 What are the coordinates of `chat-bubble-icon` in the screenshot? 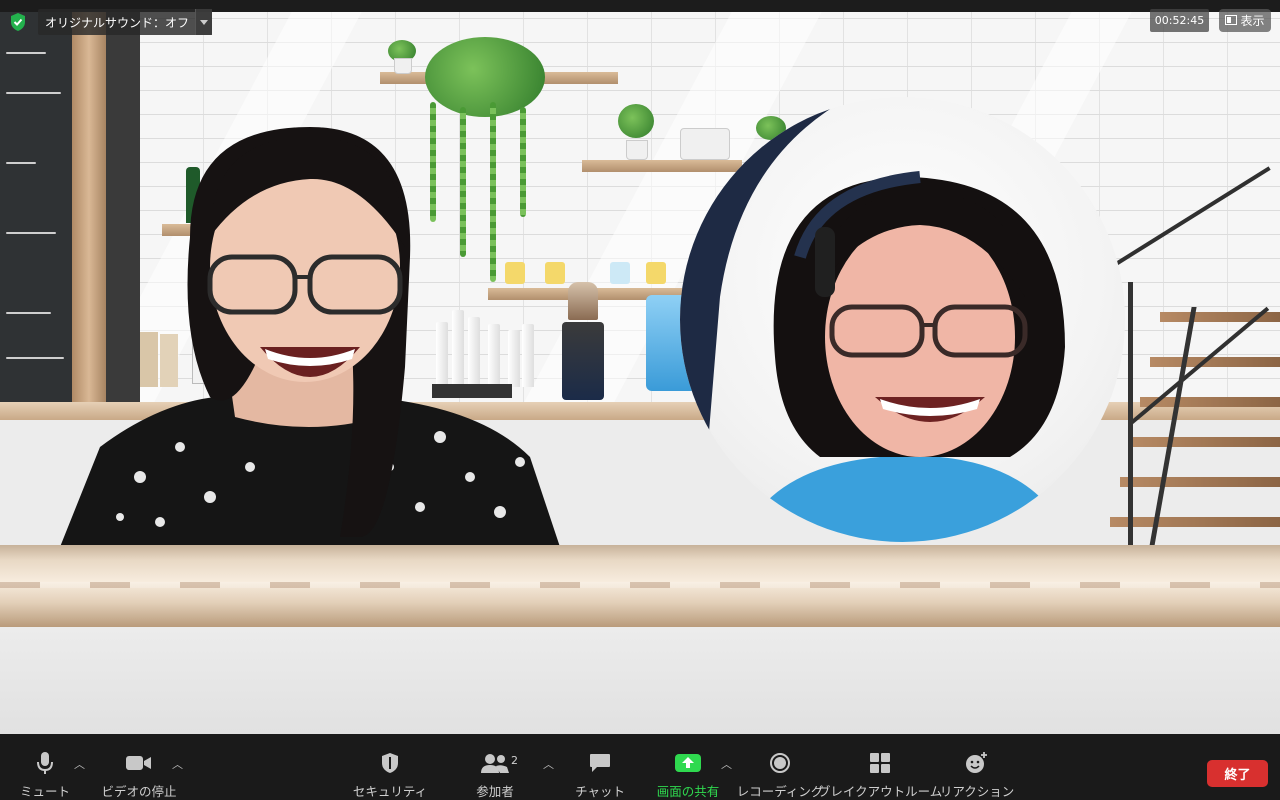 It's located at (600, 762).